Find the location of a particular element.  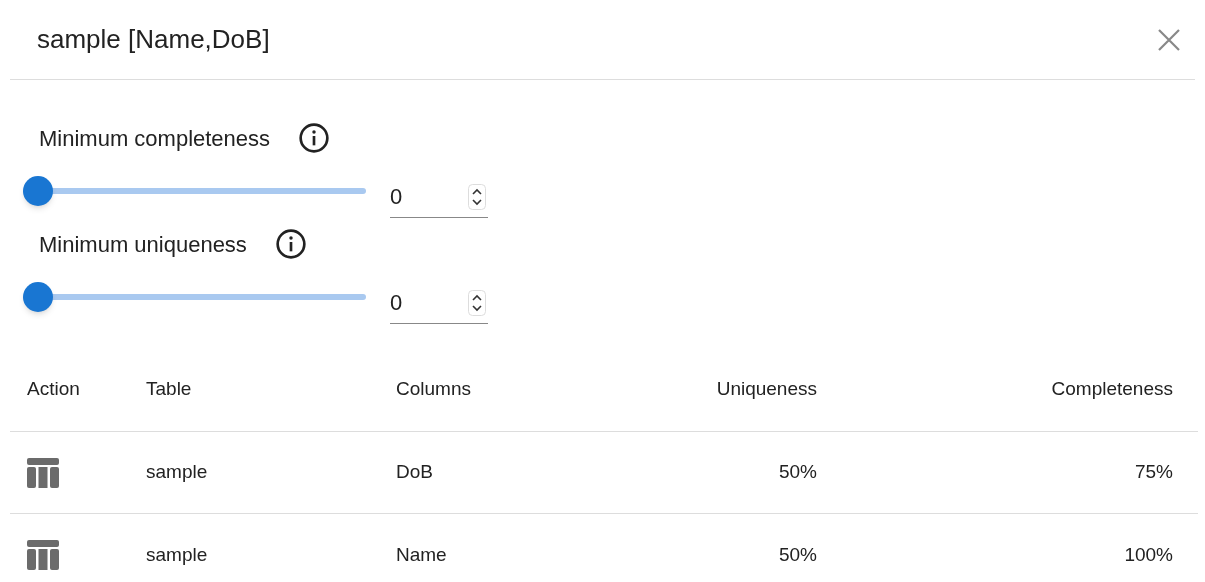

table-cell-text: DoB is located at coordinates (414, 472).